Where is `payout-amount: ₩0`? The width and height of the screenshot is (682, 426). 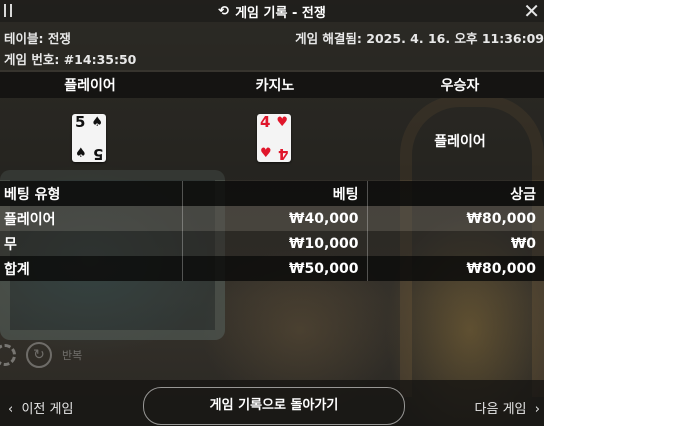 payout-amount: ₩0 is located at coordinates (523, 243).